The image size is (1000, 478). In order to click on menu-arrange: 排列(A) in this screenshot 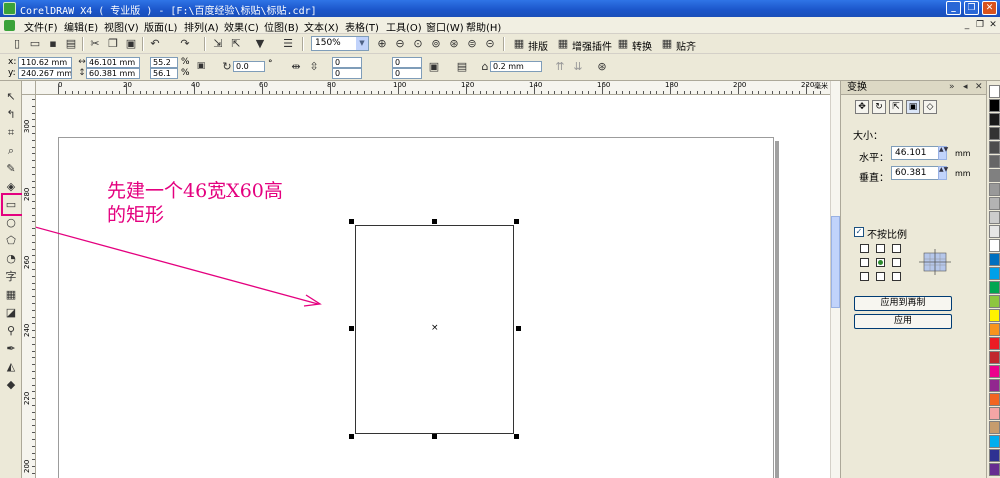, I will do `click(201, 26)`.